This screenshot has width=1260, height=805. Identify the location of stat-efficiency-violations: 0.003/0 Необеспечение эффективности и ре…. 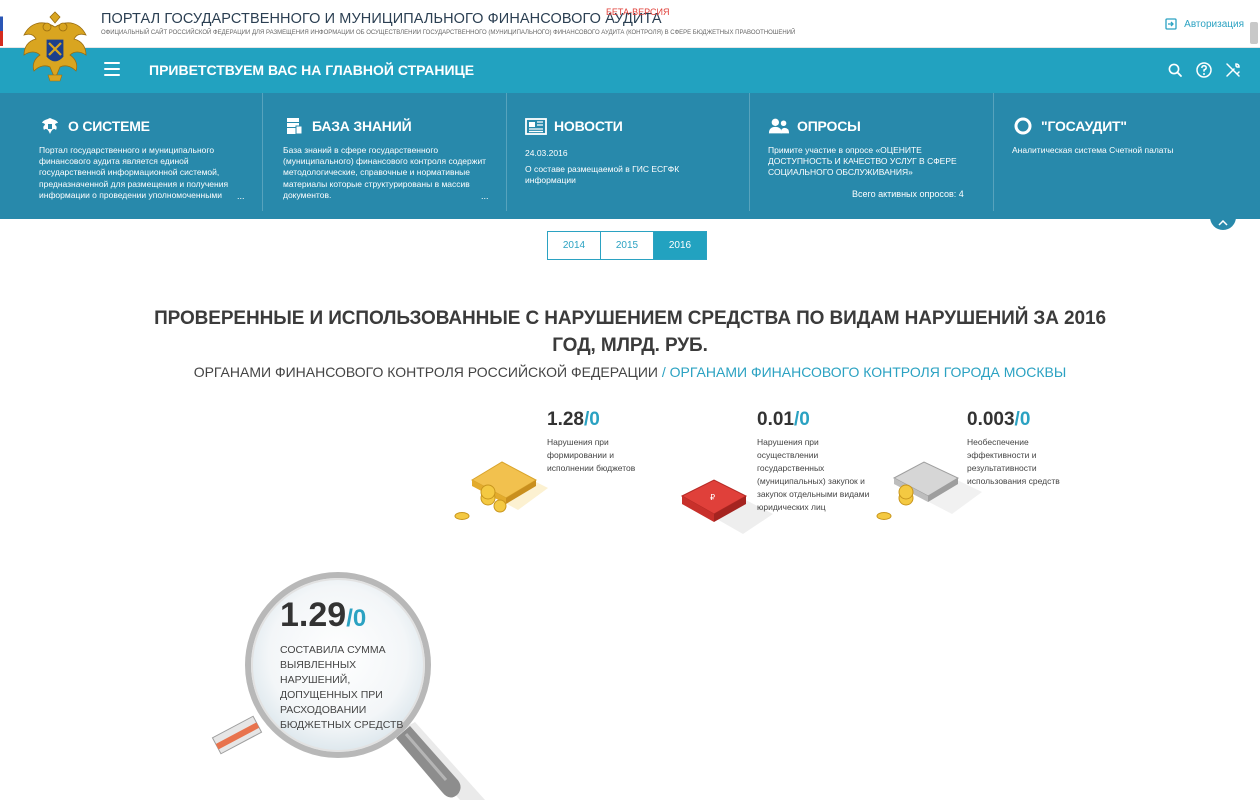
(1022, 448).